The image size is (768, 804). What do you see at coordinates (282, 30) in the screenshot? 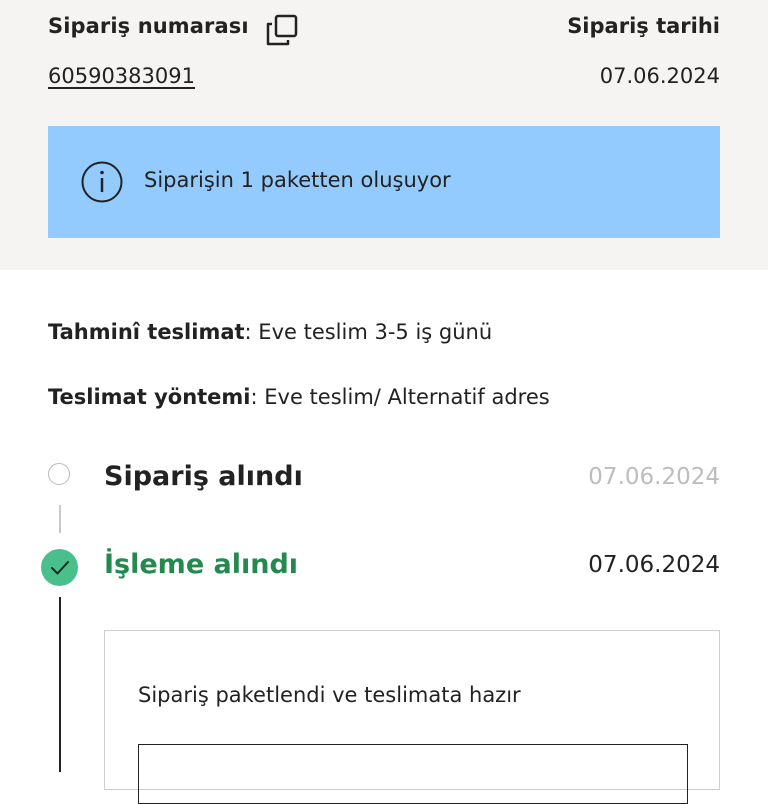
I see `copy-icon` at bounding box center [282, 30].